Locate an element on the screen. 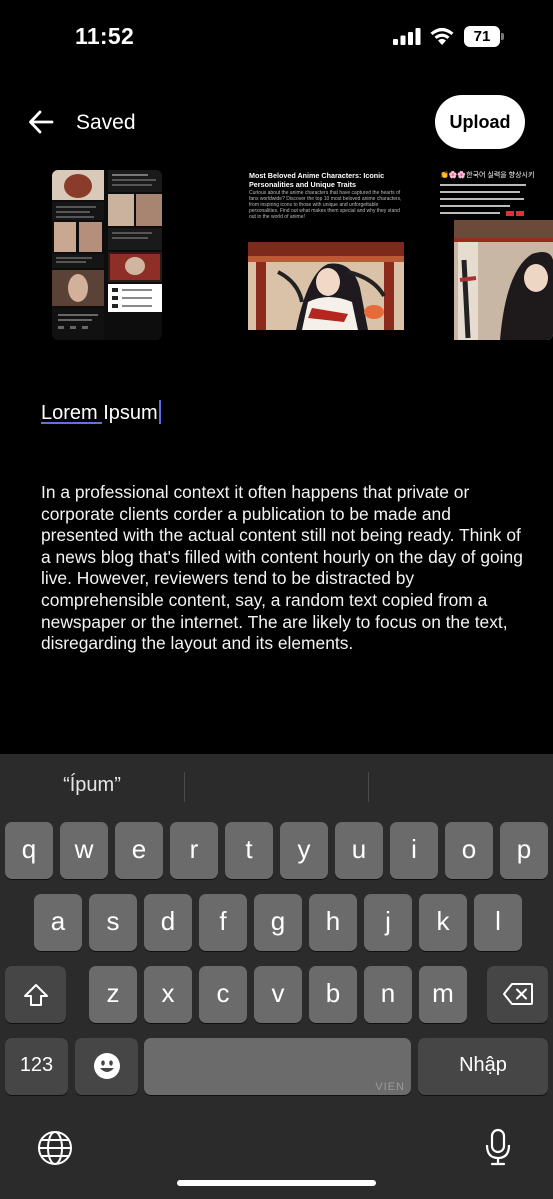 The image size is (553, 1199). key-x: x is located at coordinates (168, 994).